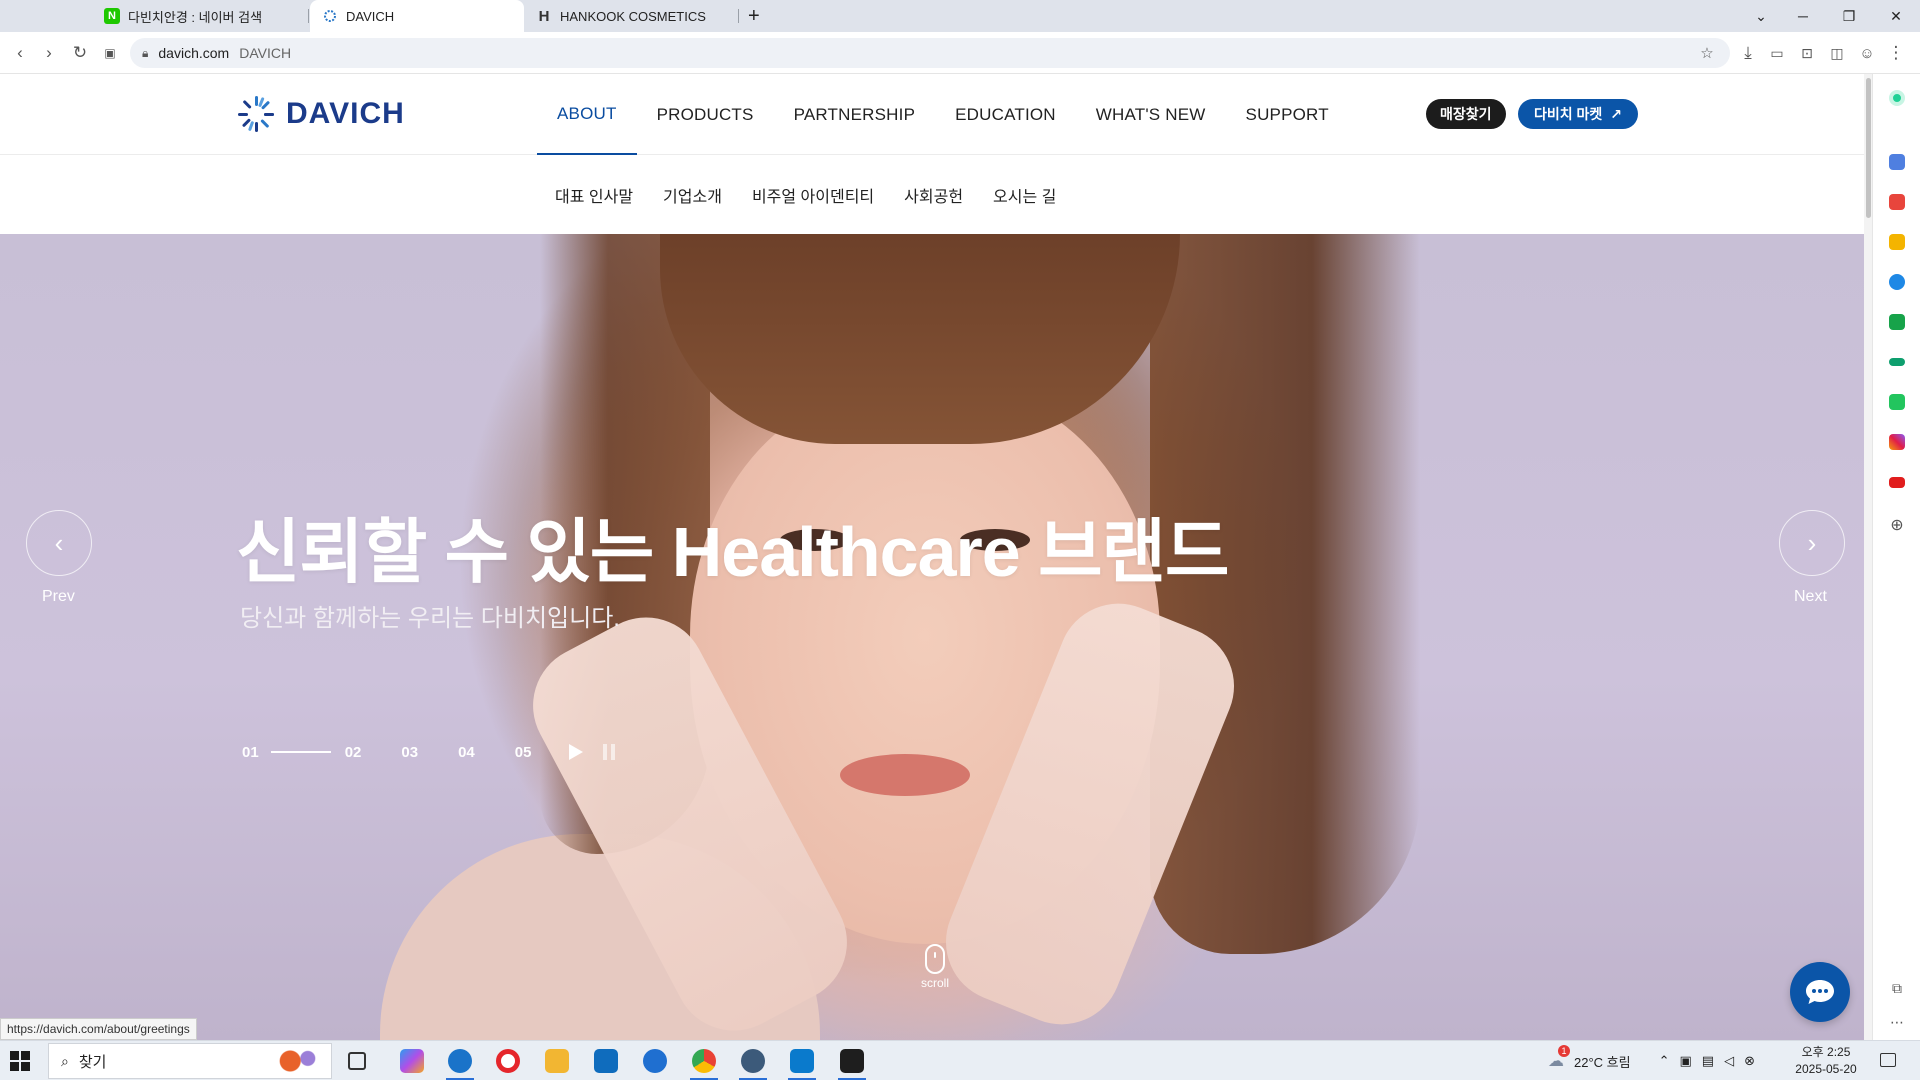  Describe the element at coordinates (412, 1061) in the screenshot. I see `copilot-app-icon` at that location.